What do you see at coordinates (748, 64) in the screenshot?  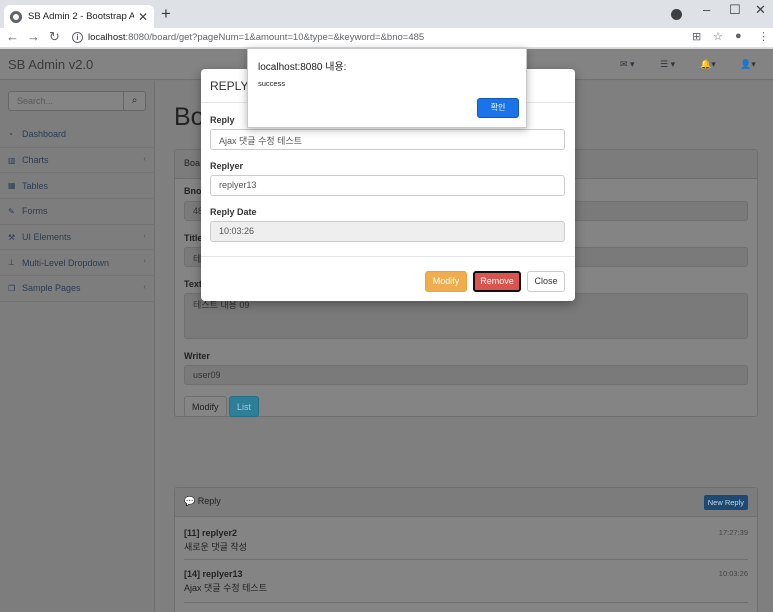 I see `user-dropdown-icon: 👤▾` at bounding box center [748, 64].